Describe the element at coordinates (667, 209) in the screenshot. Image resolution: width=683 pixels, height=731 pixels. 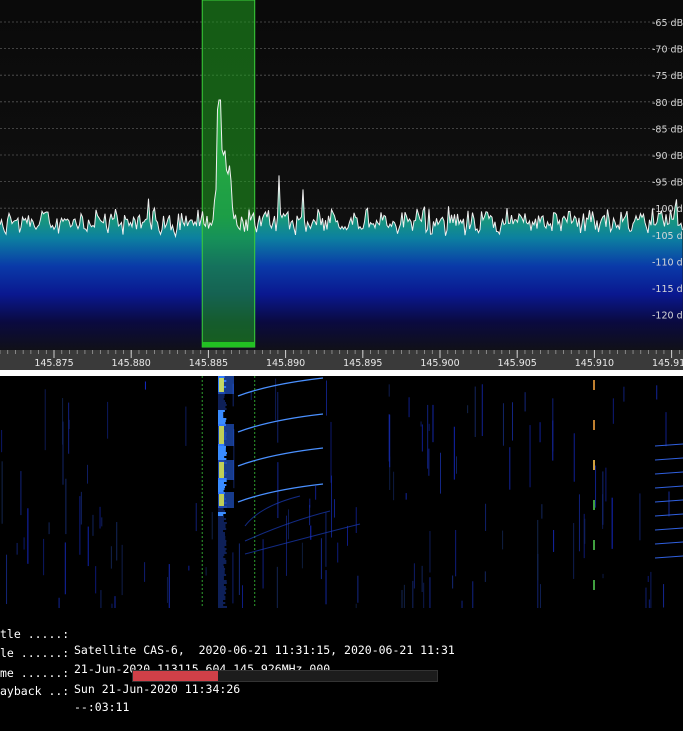
I see `db-label: -100 dBc` at that location.